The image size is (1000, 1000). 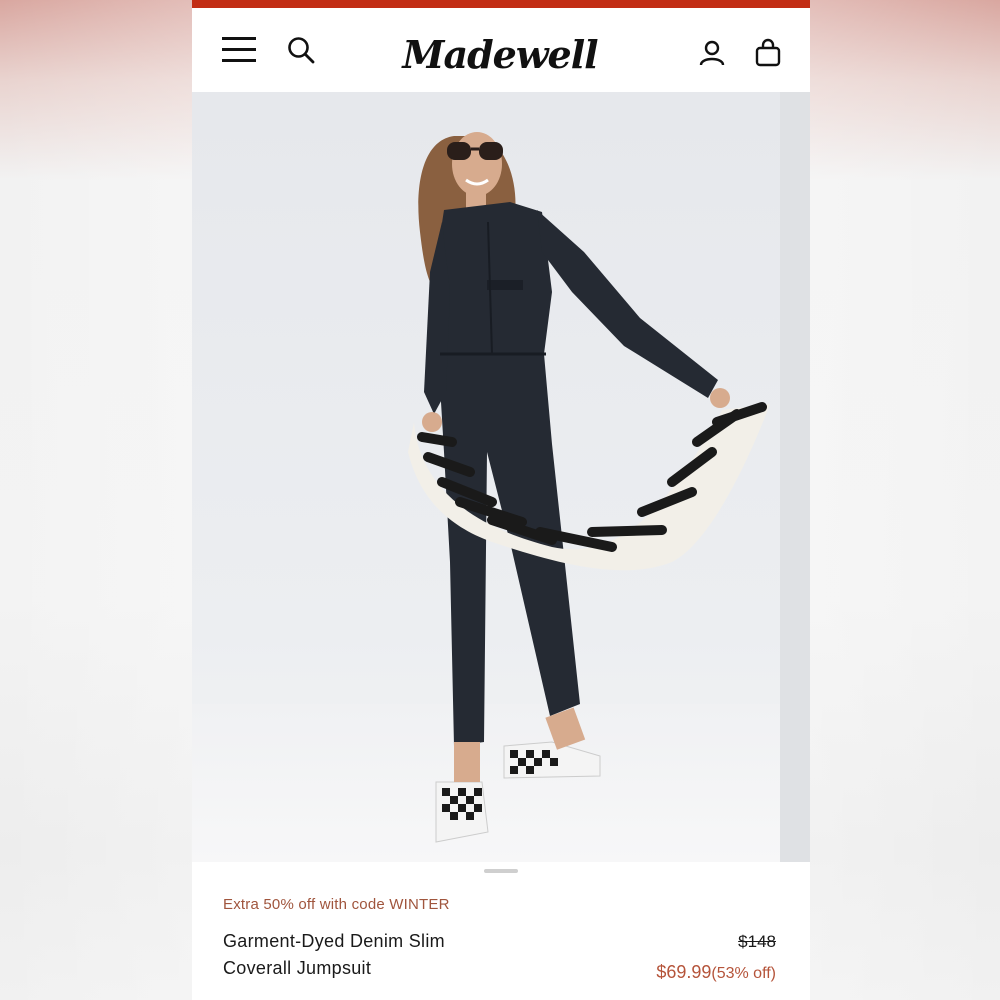 What do you see at coordinates (500, 54) in the screenshot?
I see `brand-logo: Madewell` at bounding box center [500, 54].